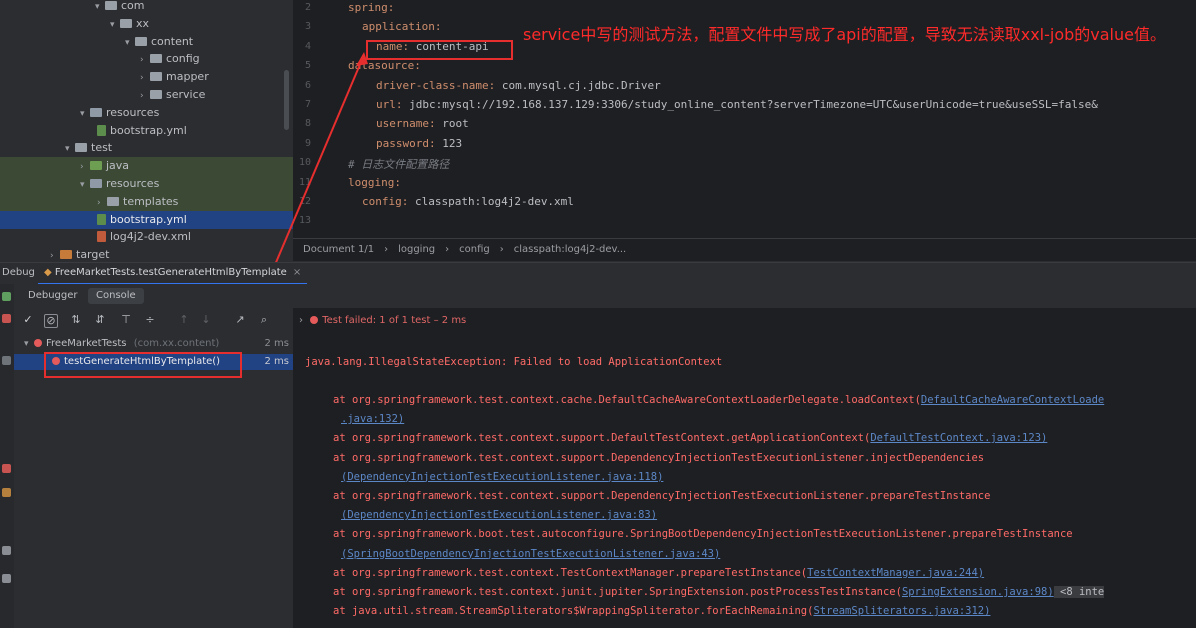 The image size is (1196, 628). Describe the element at coordinates (419, 143) in the screenshot. I see `code-line: password: 123` at that location.